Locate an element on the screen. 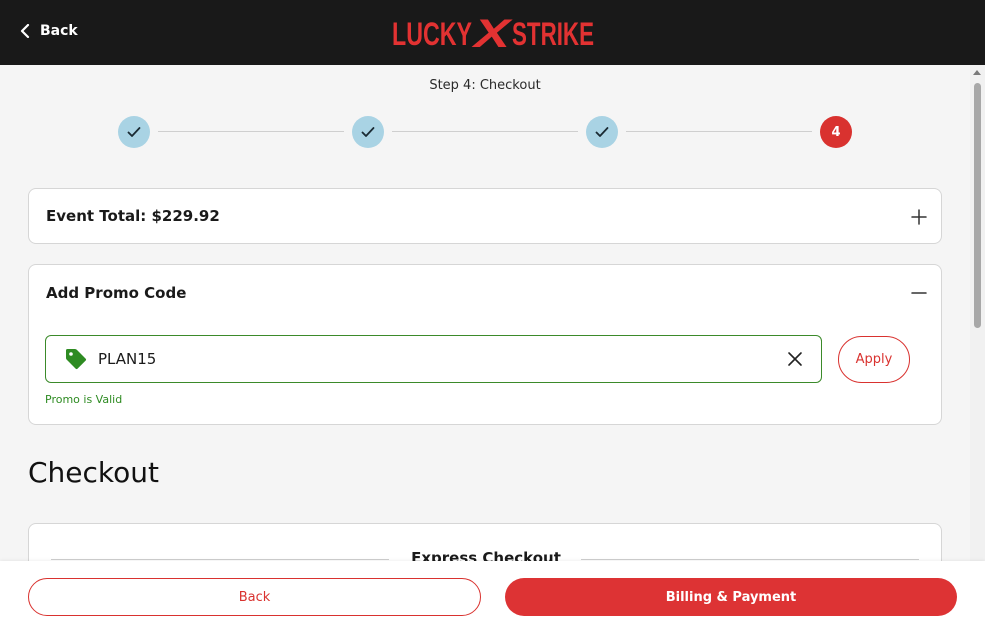 This screenshot has width=985, height=633. svg-text: STRIKE is located at coordinates (553, 34).